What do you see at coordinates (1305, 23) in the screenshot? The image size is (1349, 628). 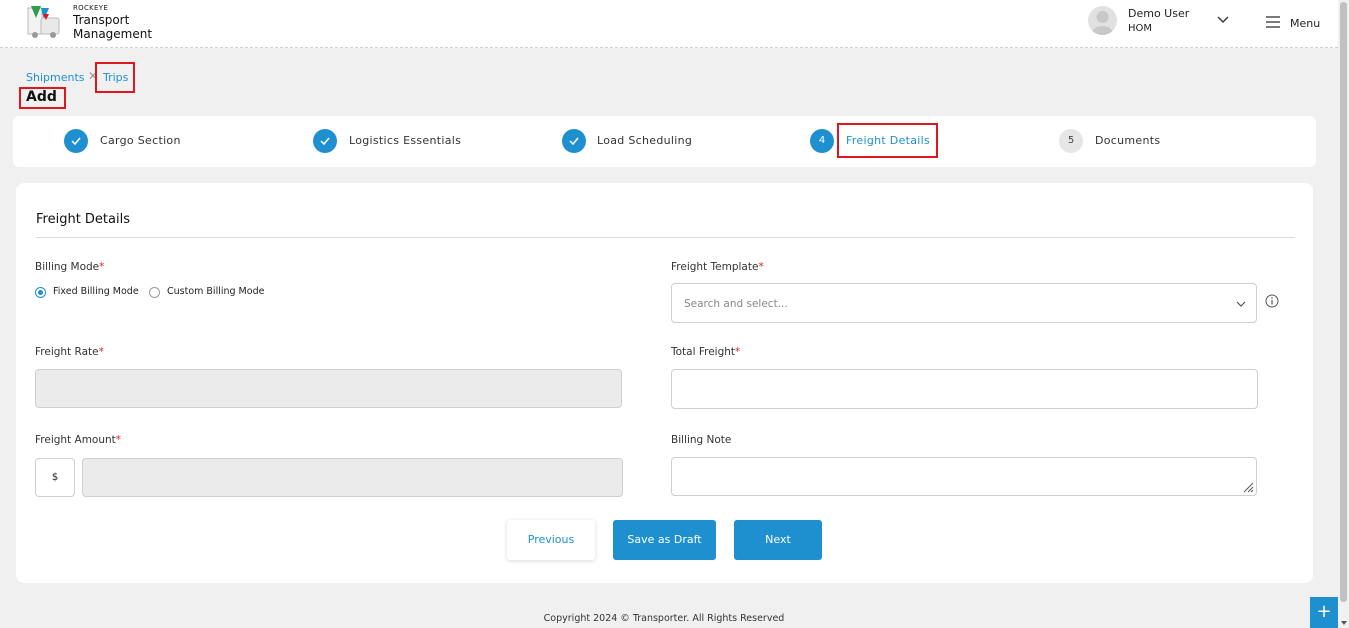 I see `menu-button: Menu` at bounding box center [1305, 23].